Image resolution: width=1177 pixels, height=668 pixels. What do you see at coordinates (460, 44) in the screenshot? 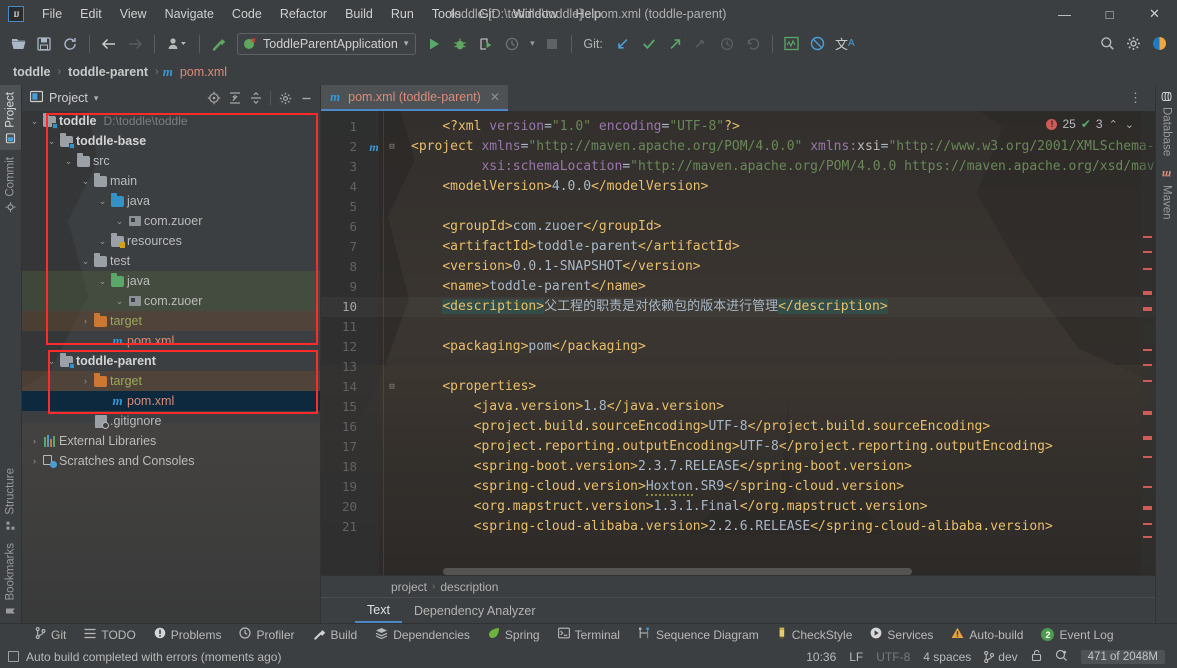
I see `debug-button` at bounding box center [460, 44].